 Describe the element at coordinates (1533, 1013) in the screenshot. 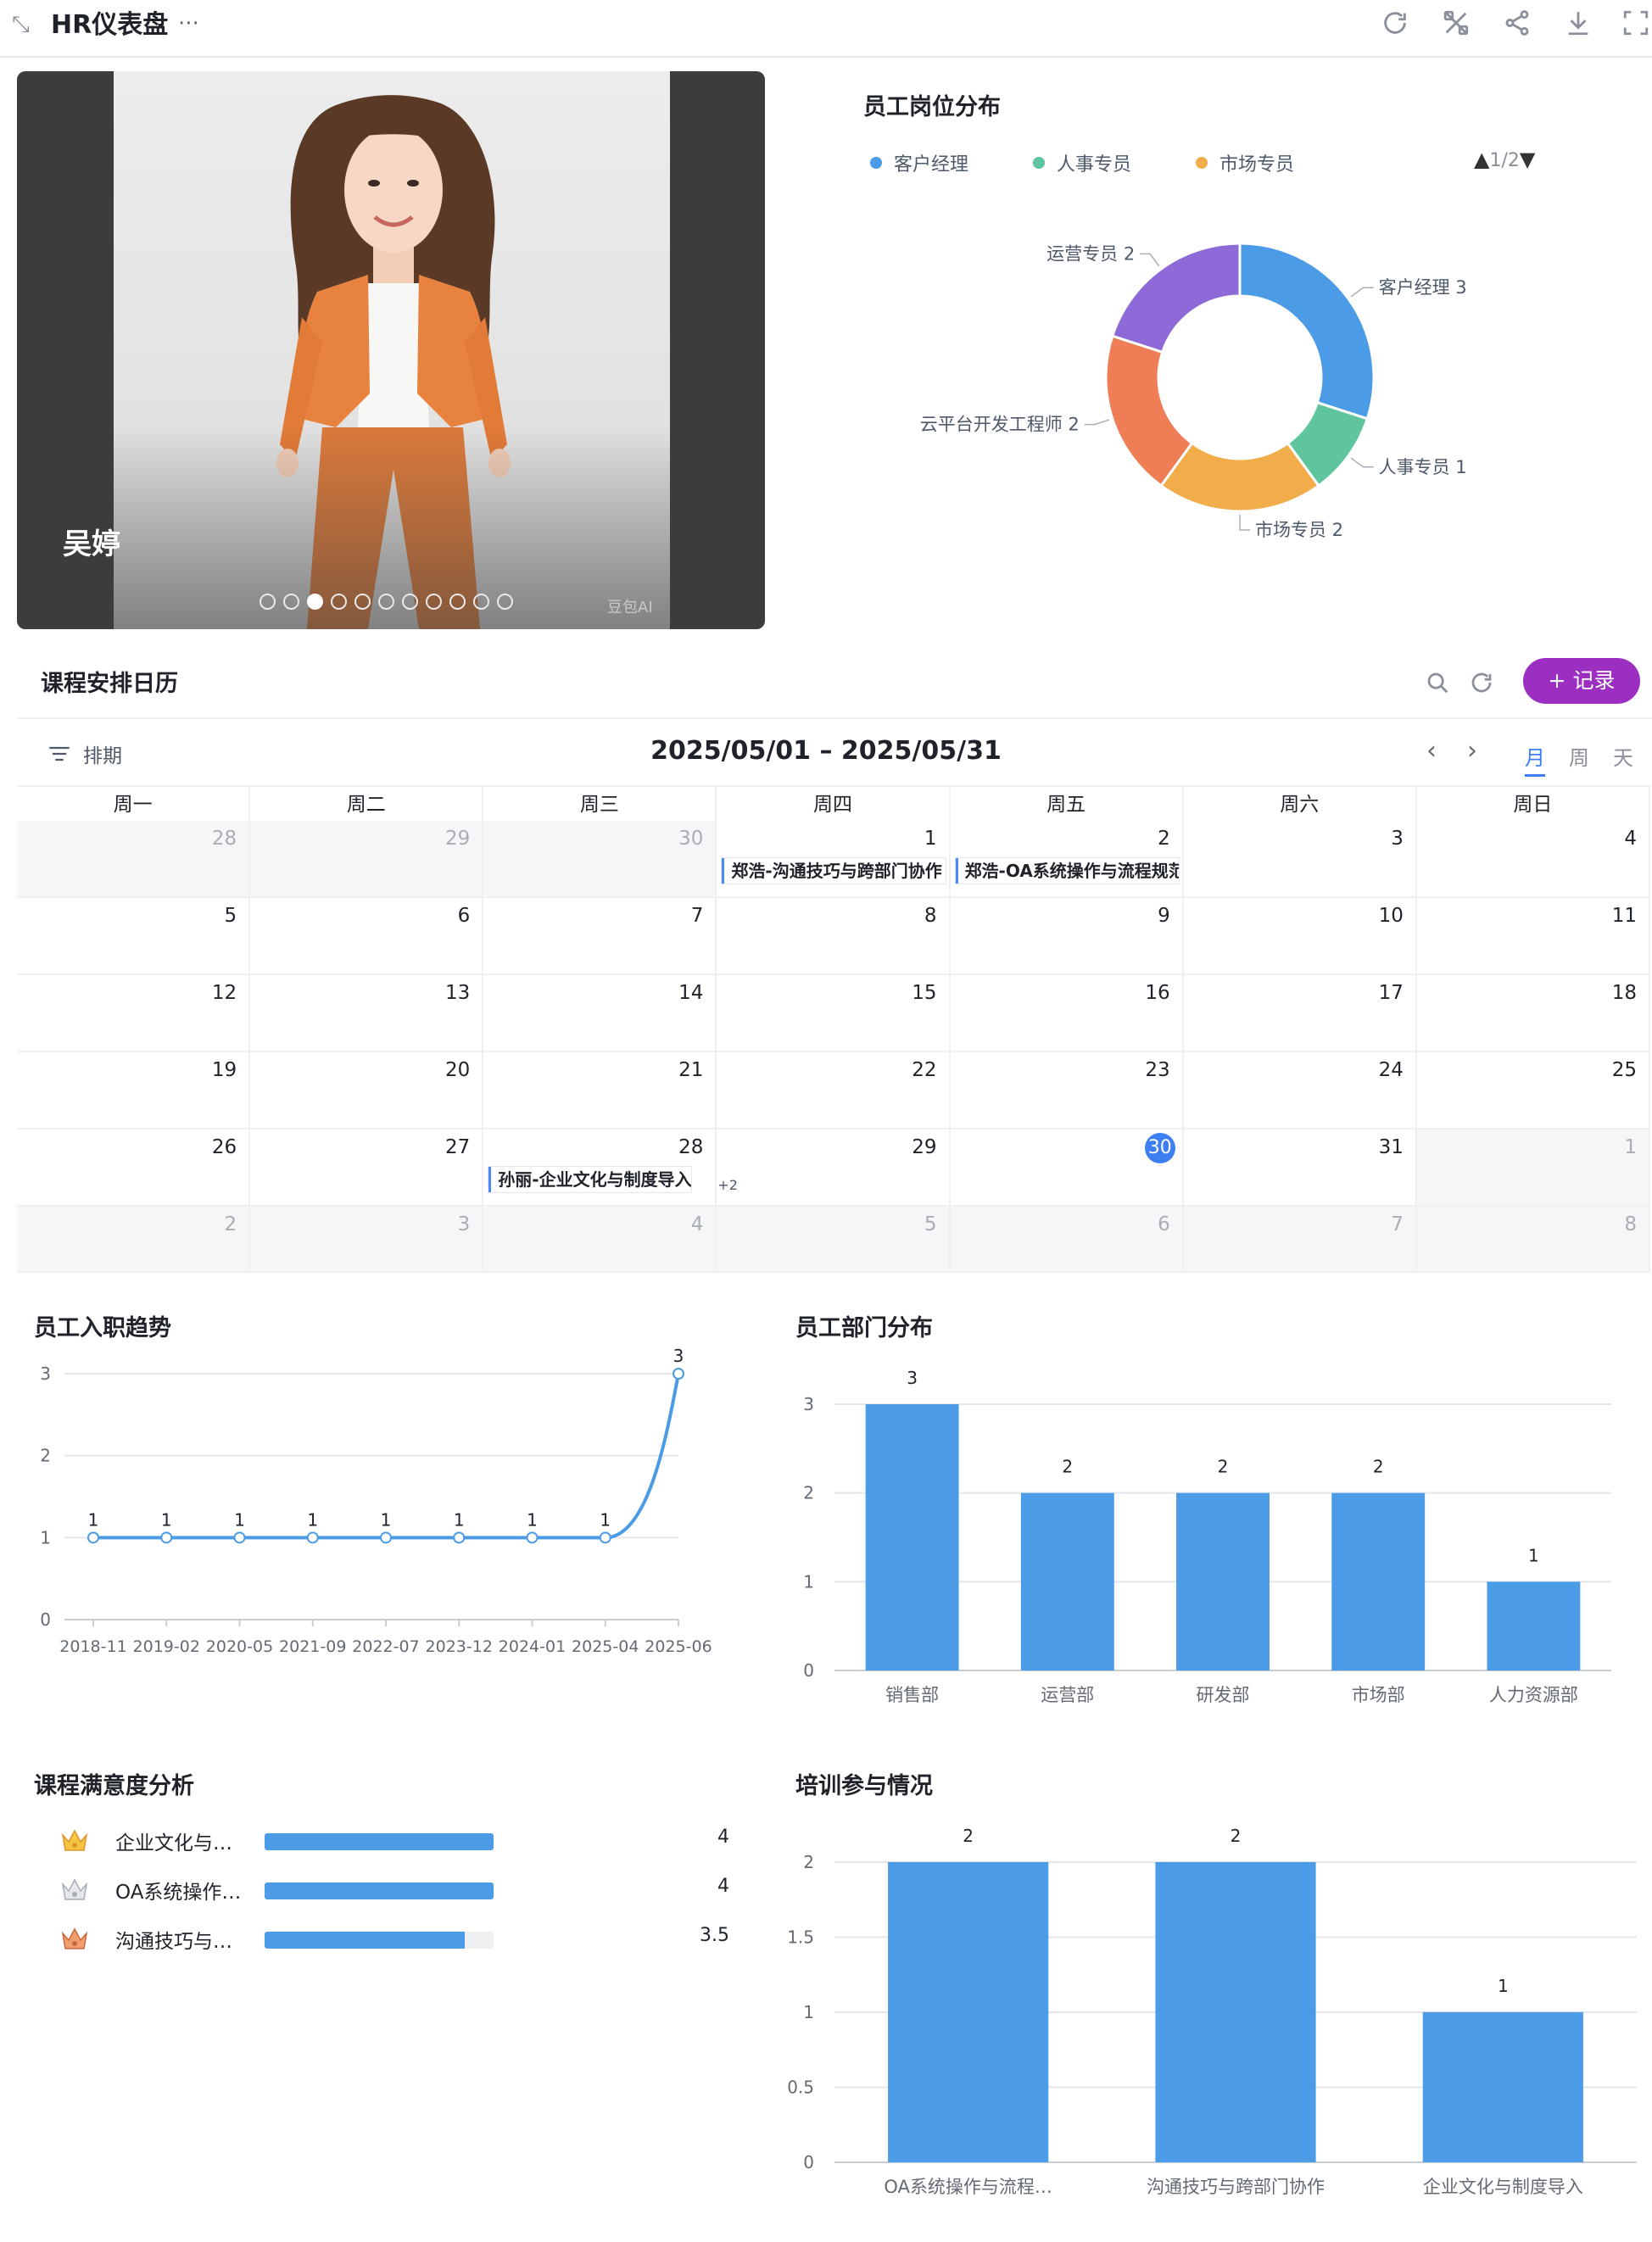

I see `calendar-day-cell: 18` at that location.